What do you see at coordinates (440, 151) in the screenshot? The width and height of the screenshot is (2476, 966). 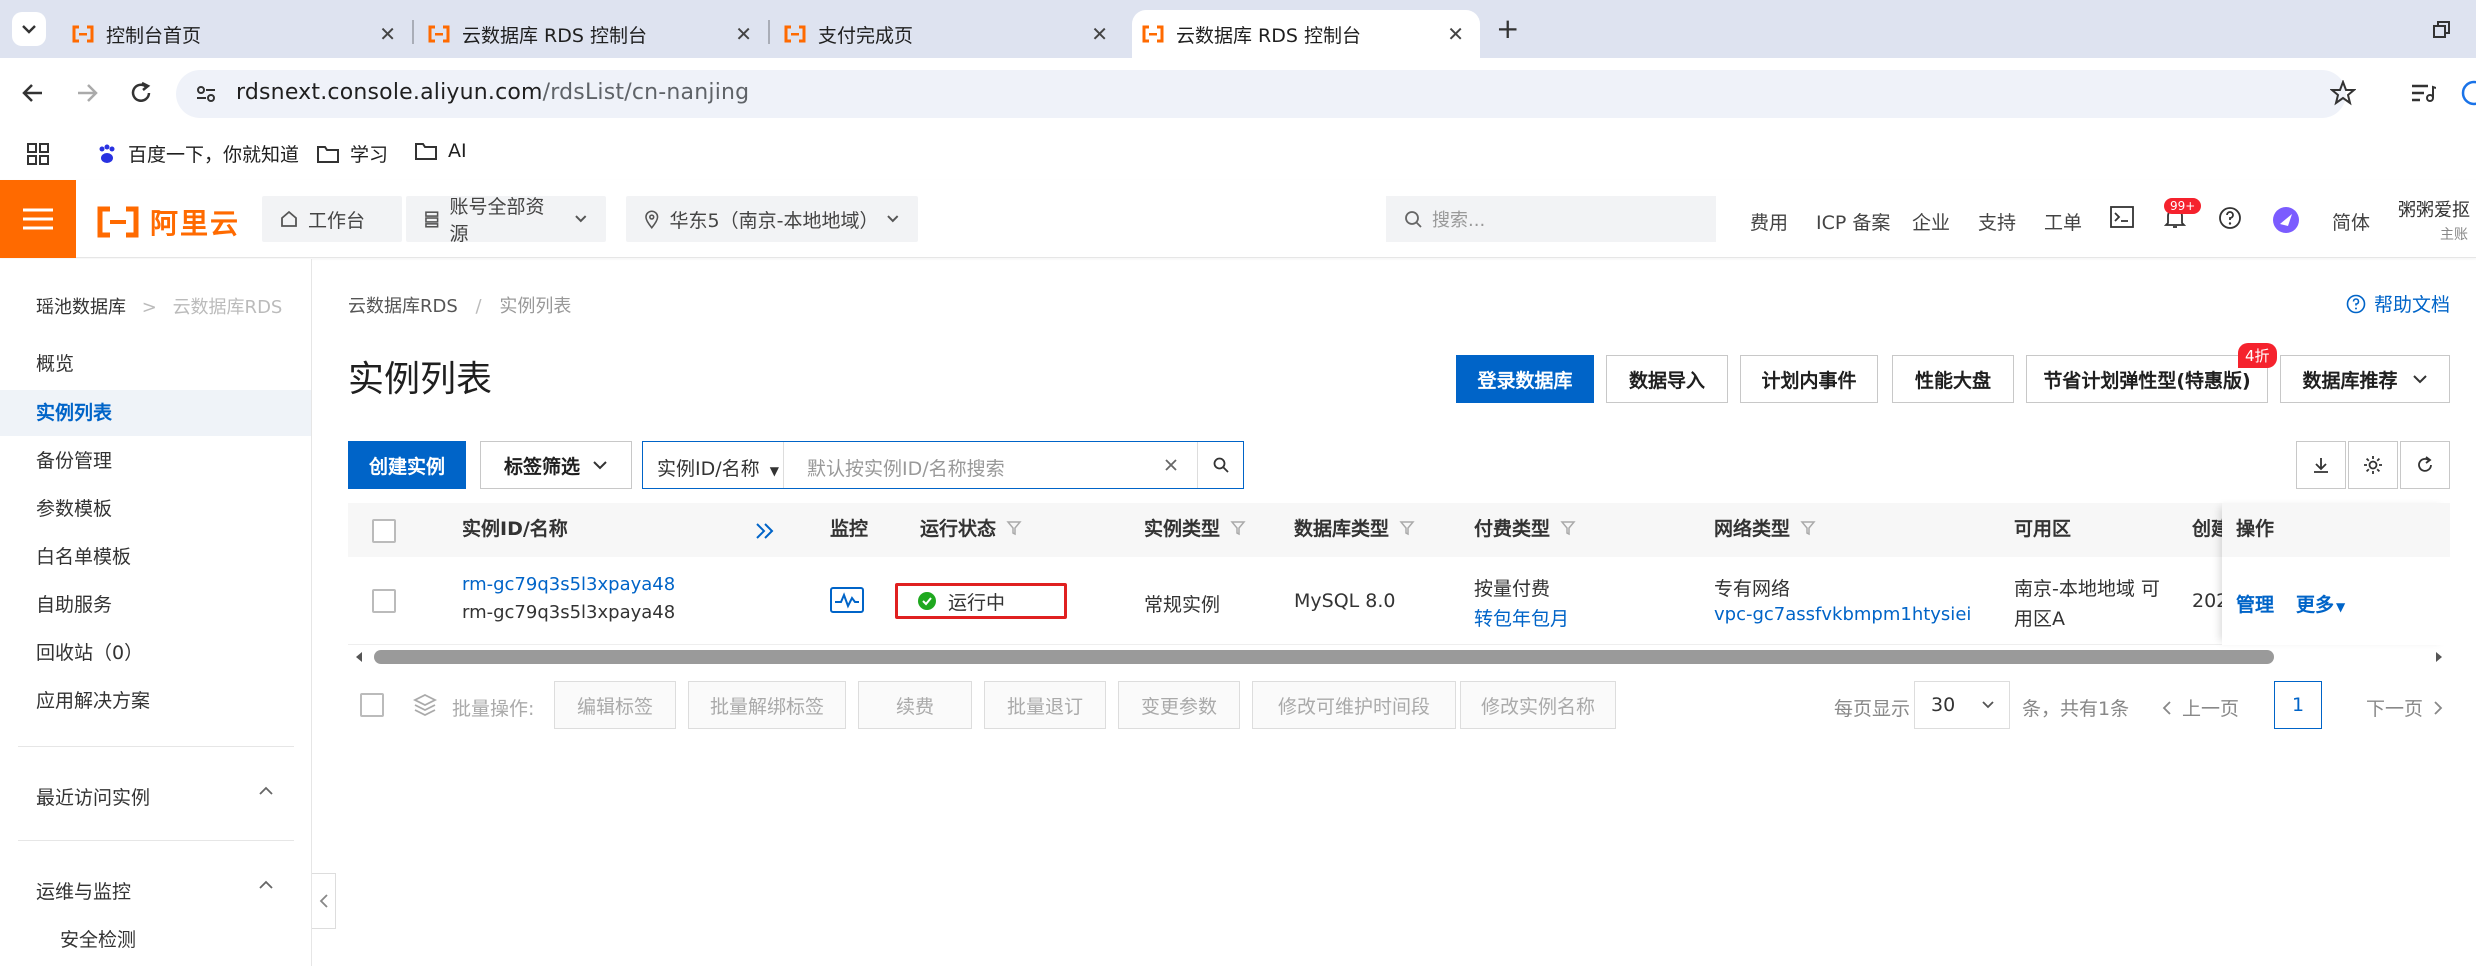 I see `bookmark-folder-ai: AI` at bounding box center [440, 151].